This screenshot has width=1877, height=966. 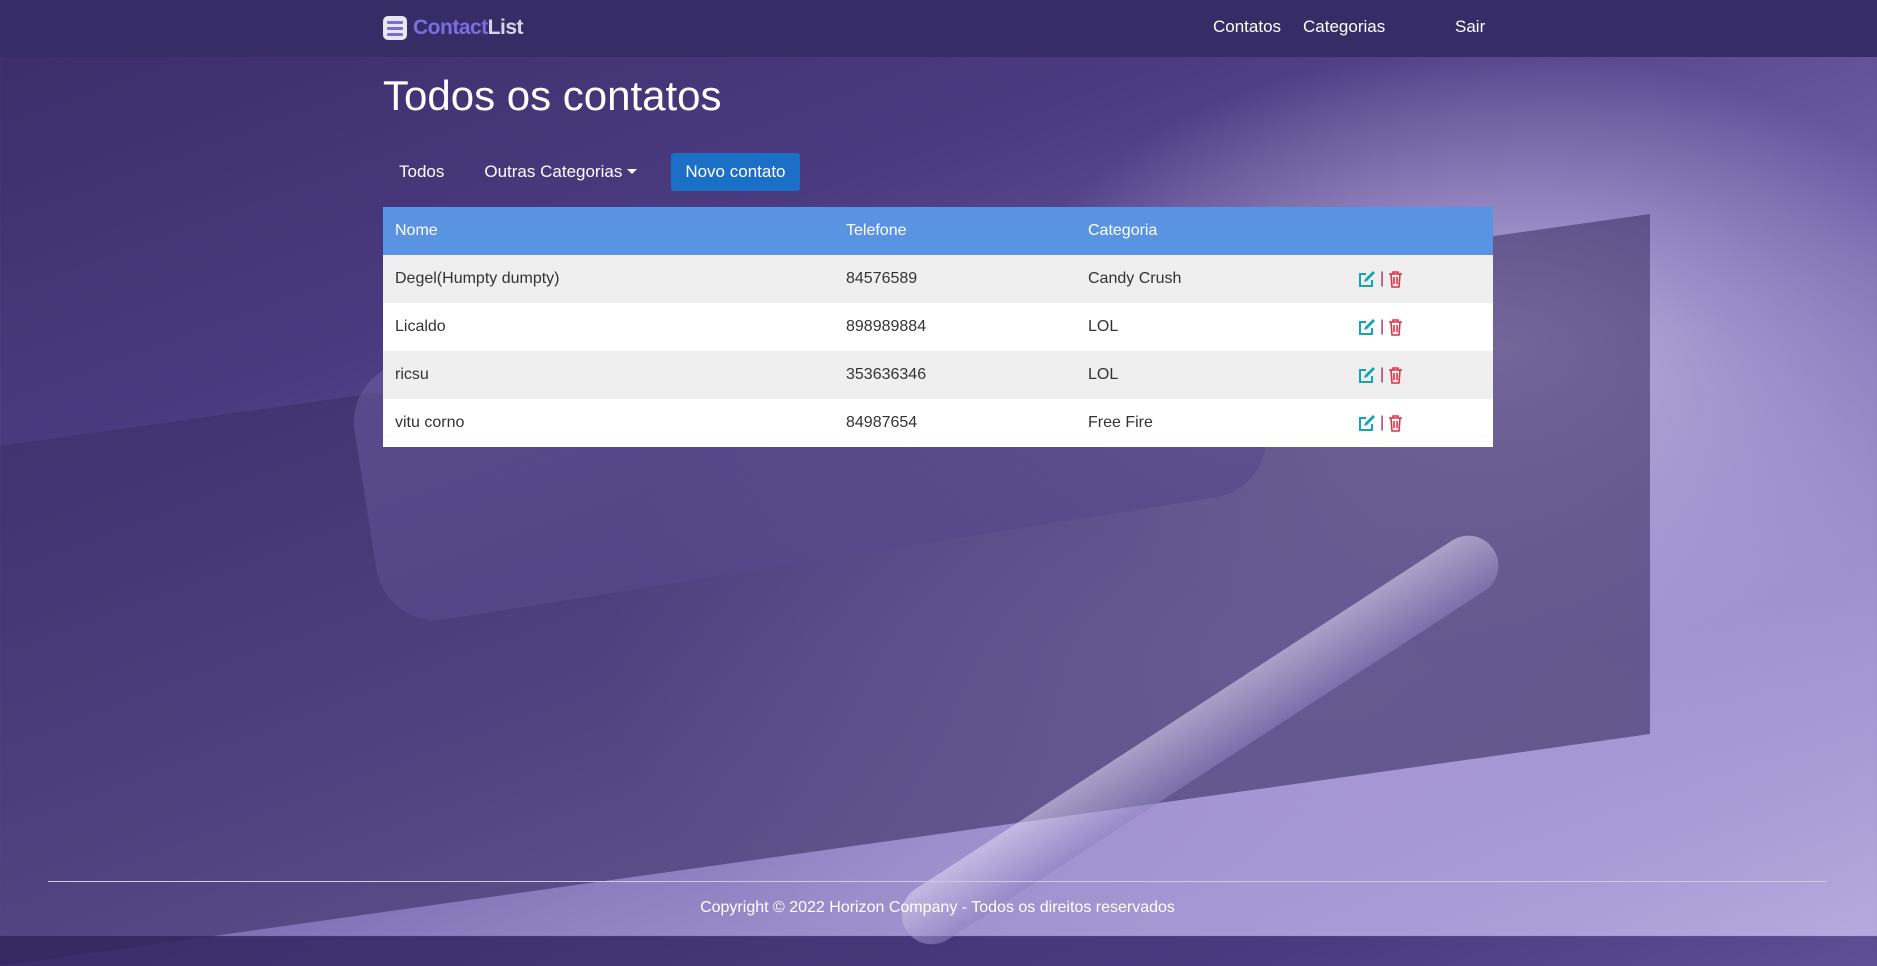 I want to click on new-contact-button: Novo contato, so click(x=735, y=172).